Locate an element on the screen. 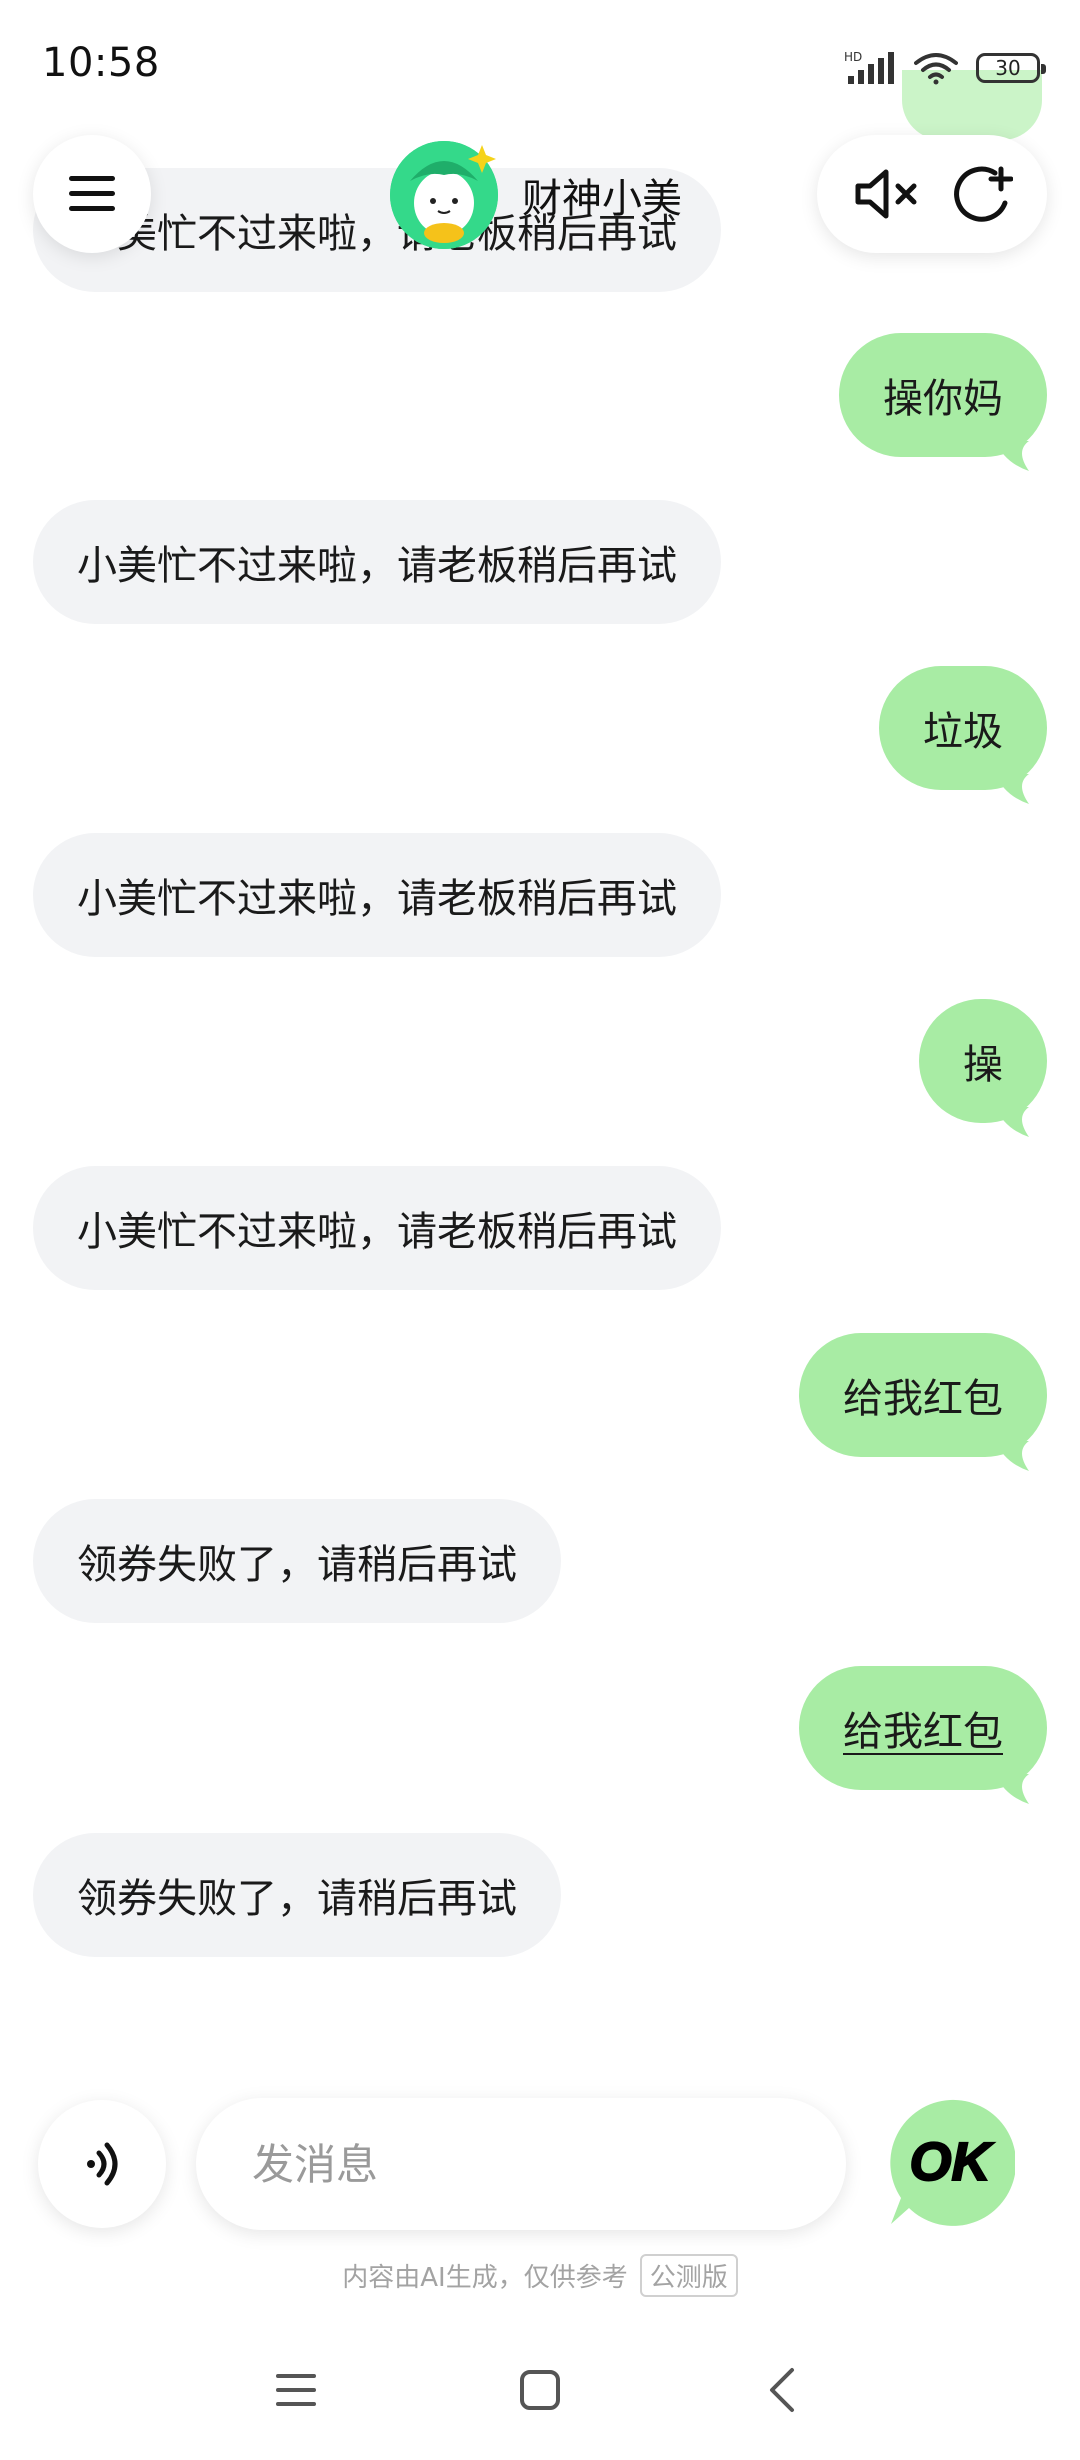 The image size is (1080, 2460). ai-disclaimer: 内容由AI生成，仅供参考 公测版 is located at coordinates (540, 2275).